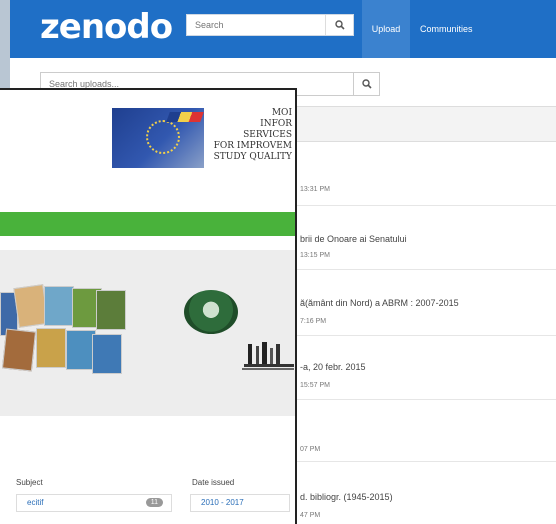 This screenshot has height=524, width=556. What do you see at coordinates (446, 29) in the screenshot?
I see `nav-communities: Communities` at bounding box center [446, 29].